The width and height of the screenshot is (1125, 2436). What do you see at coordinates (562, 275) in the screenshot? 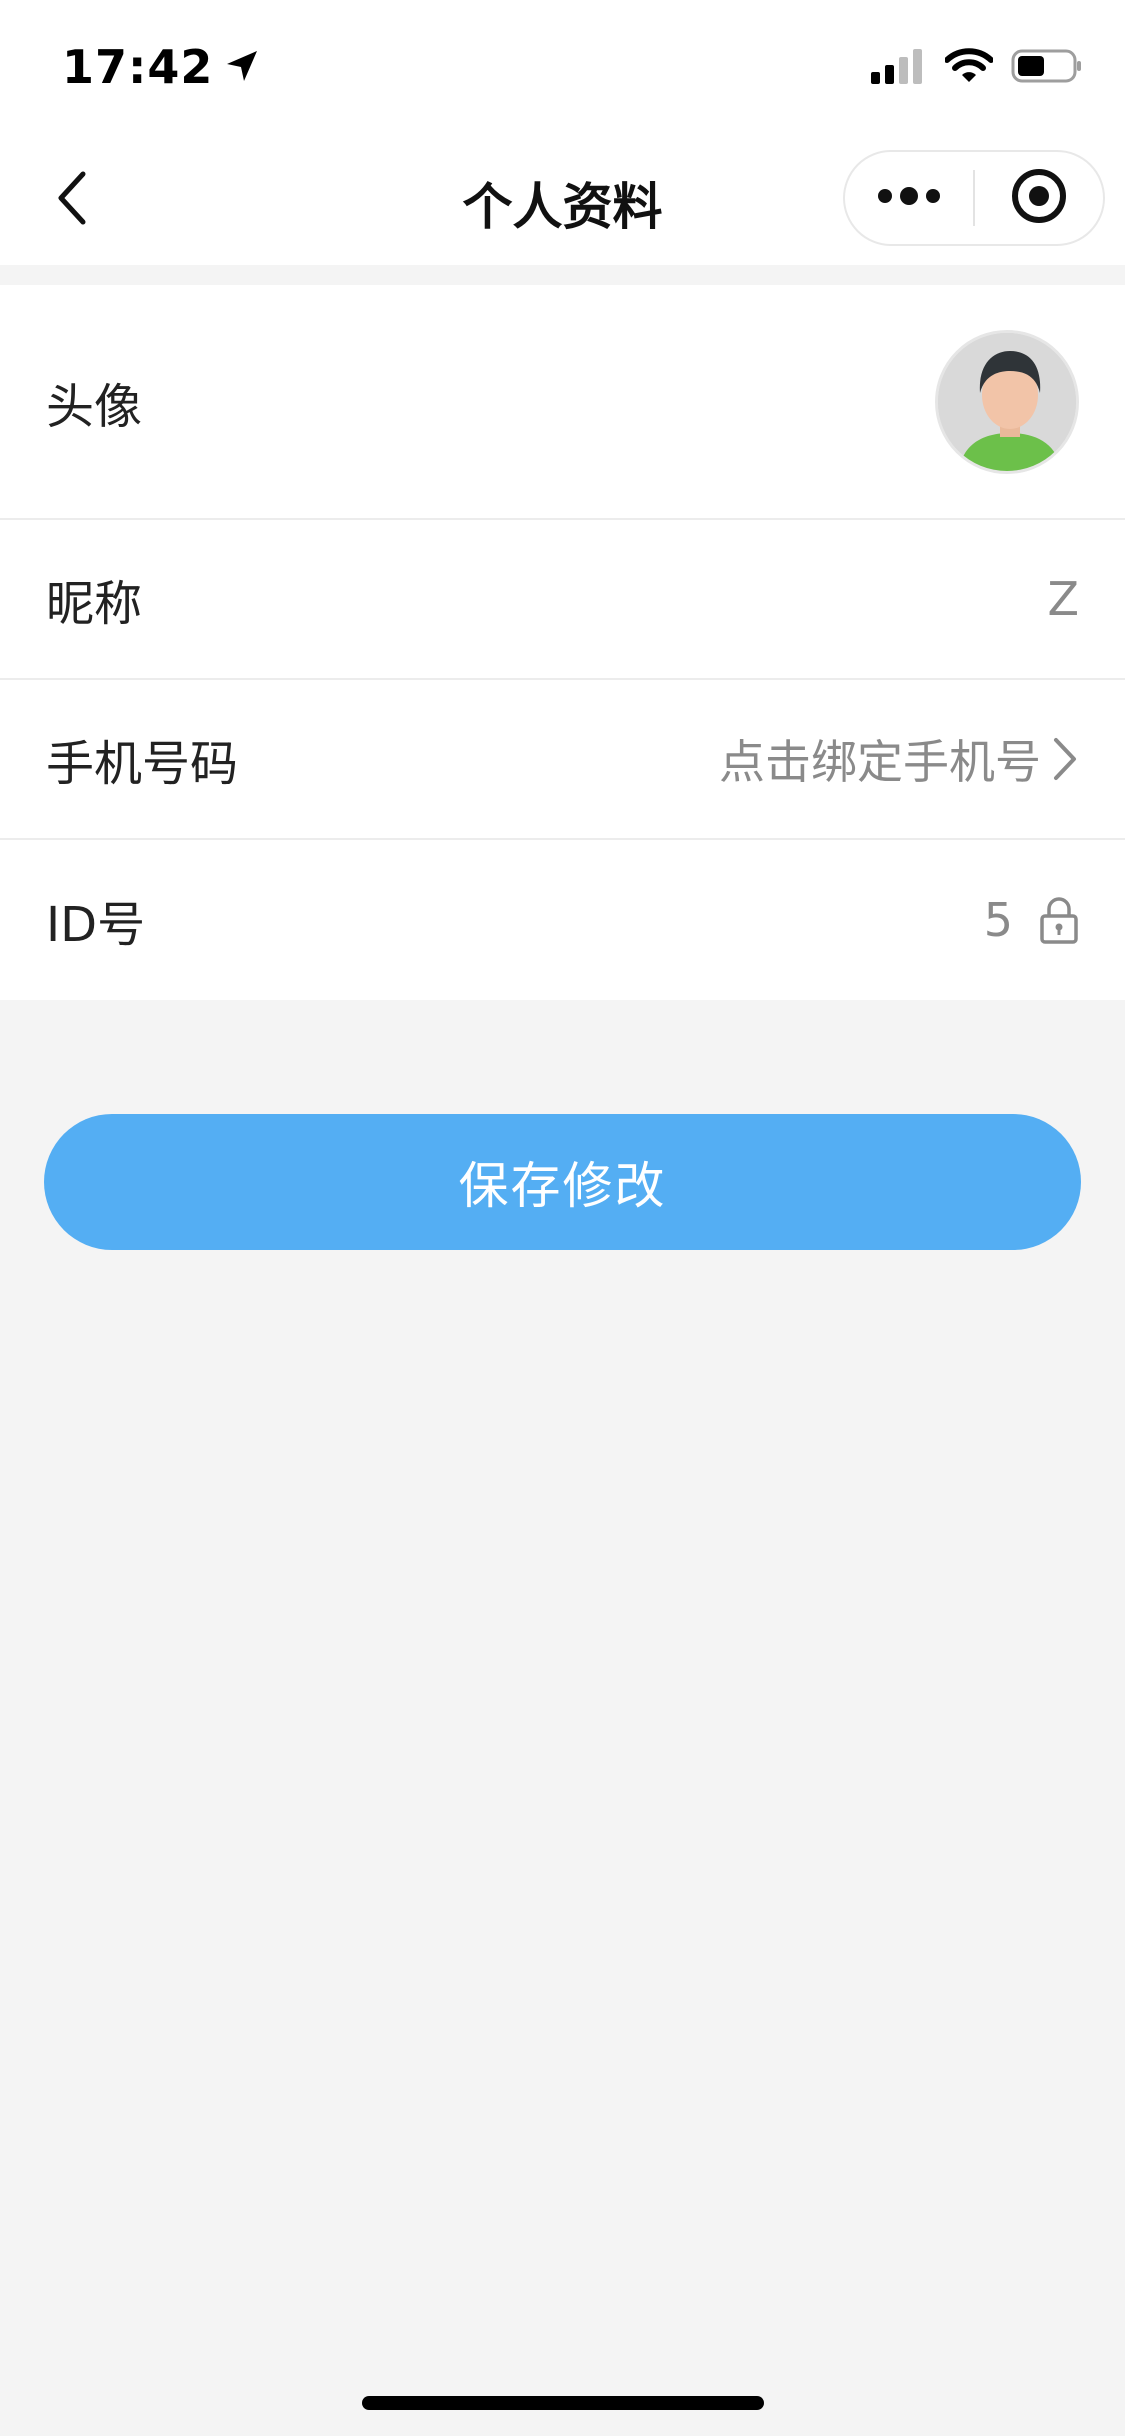
I see `section-gap` at bounding box center [562, 275].